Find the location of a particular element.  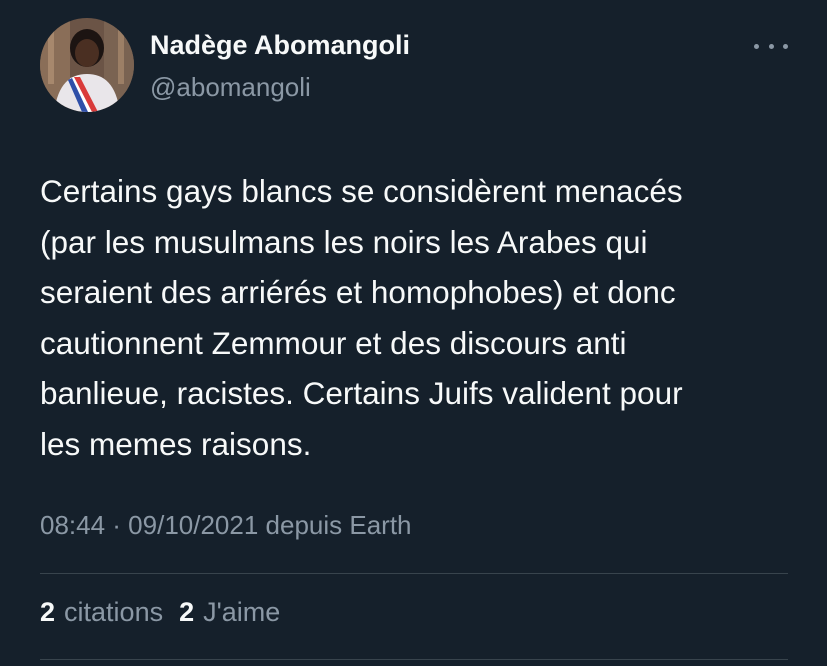

author-name: Nadège Abomangoli is located at coordinates (280, 45).